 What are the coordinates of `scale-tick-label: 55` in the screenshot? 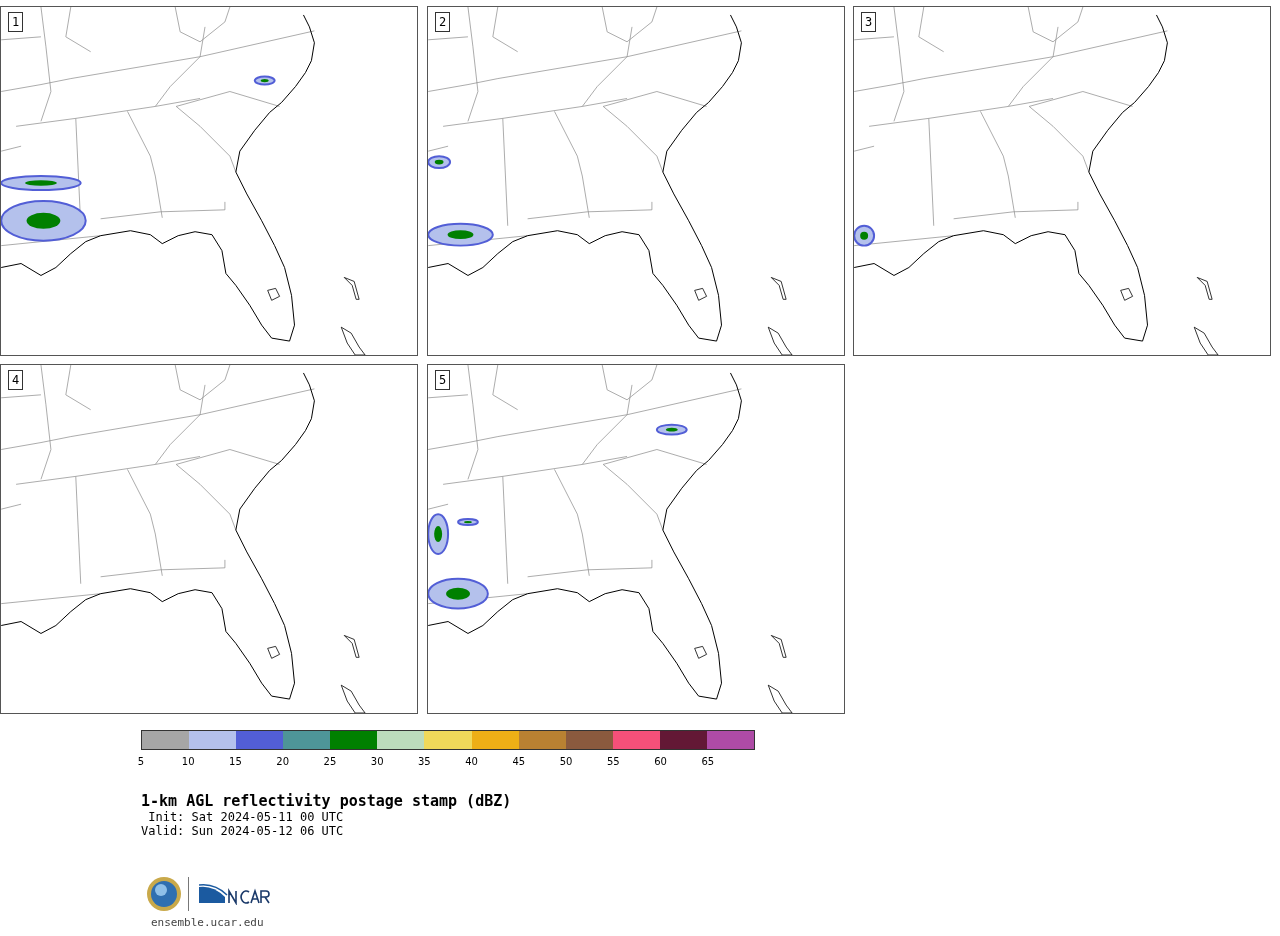 It's located at (613, 761).